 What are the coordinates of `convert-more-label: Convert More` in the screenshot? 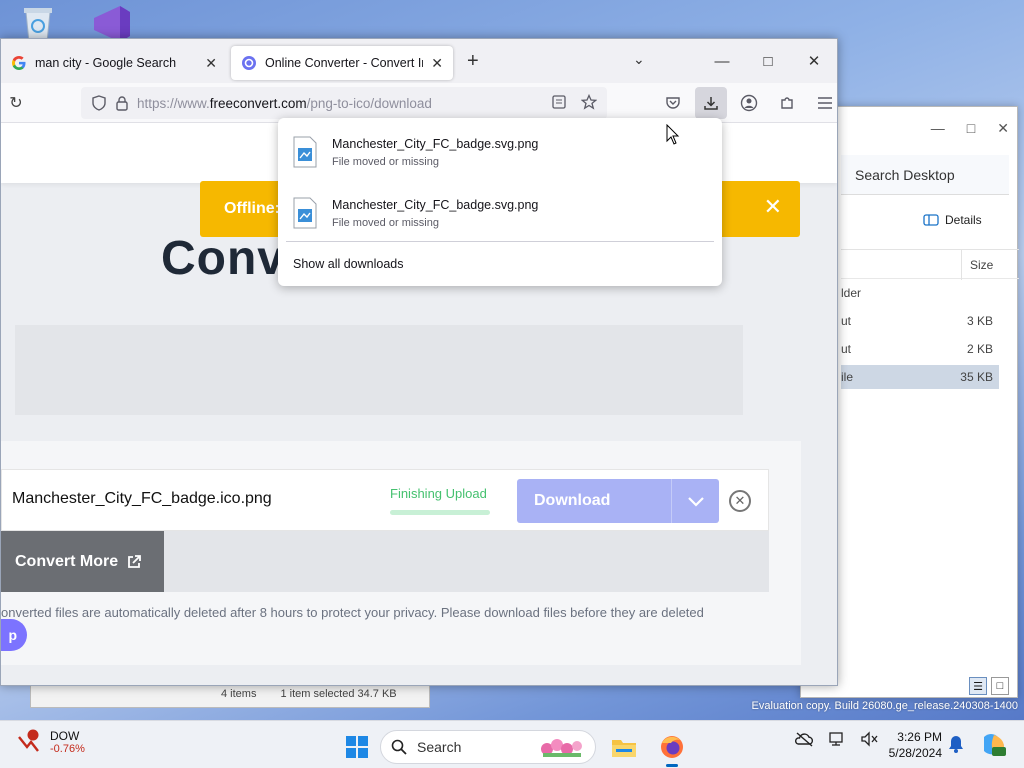 It's located at (67, 561).